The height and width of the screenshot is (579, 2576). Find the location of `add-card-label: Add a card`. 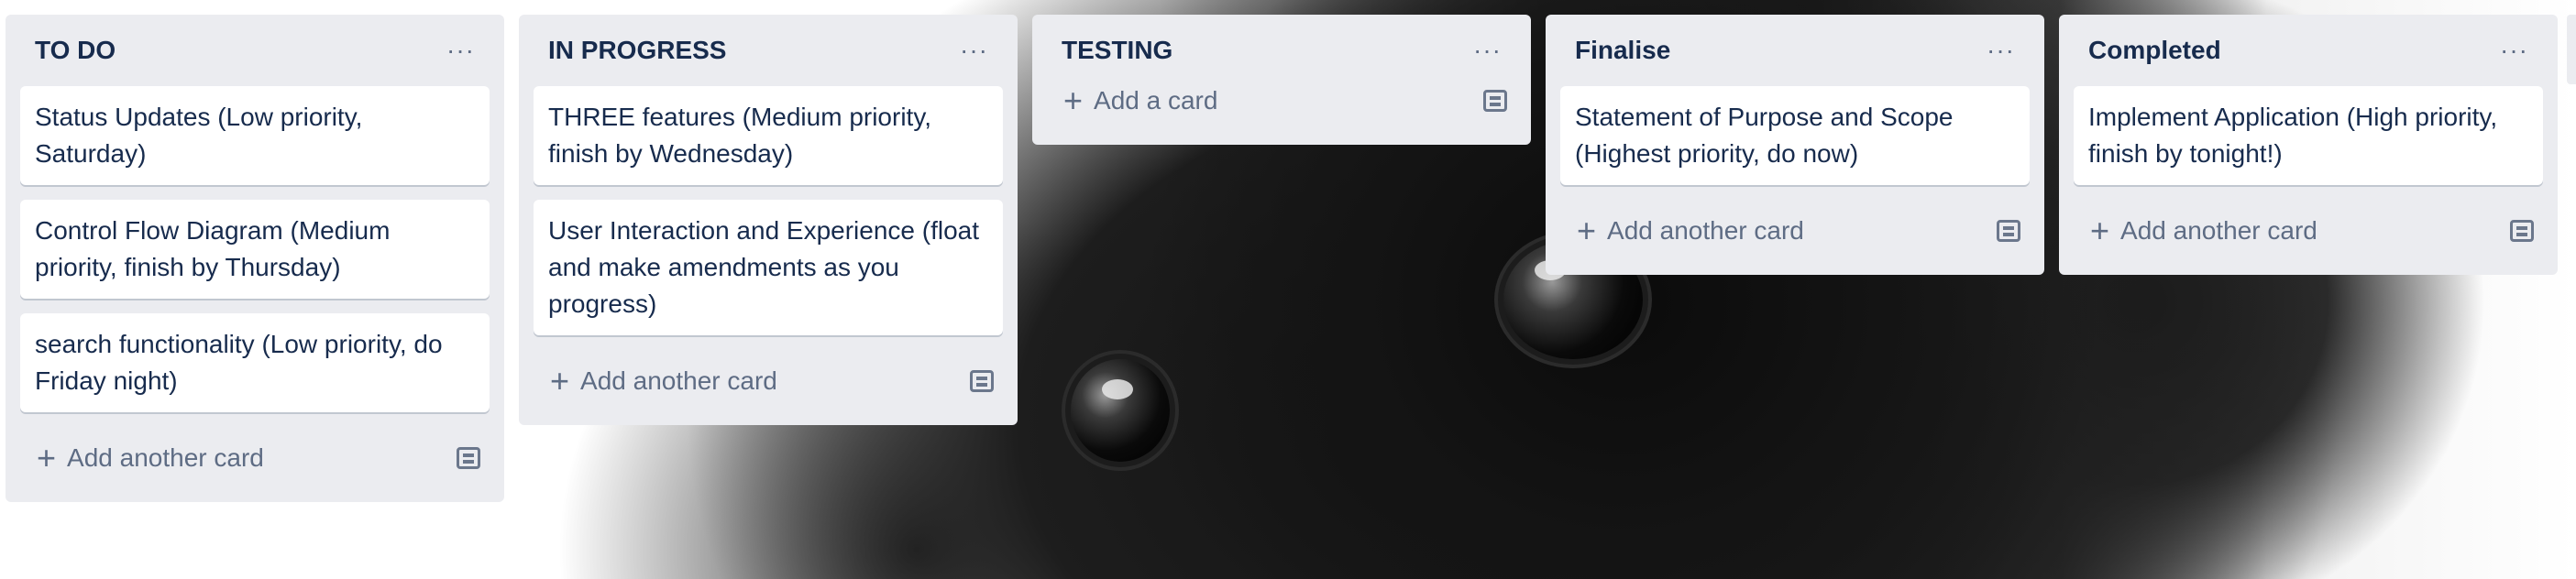

add-card-label: Add a card is located at coordinates (1156, 100).